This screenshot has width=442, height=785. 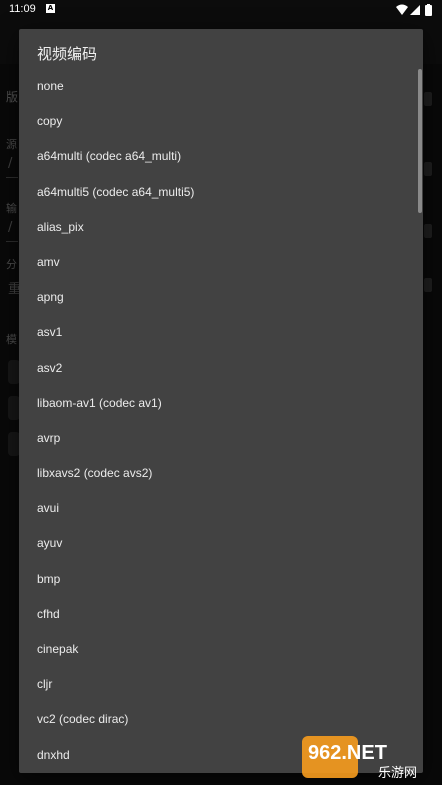 I want to click on watermark-brand: 962.NET, so click(x=347, y=753).